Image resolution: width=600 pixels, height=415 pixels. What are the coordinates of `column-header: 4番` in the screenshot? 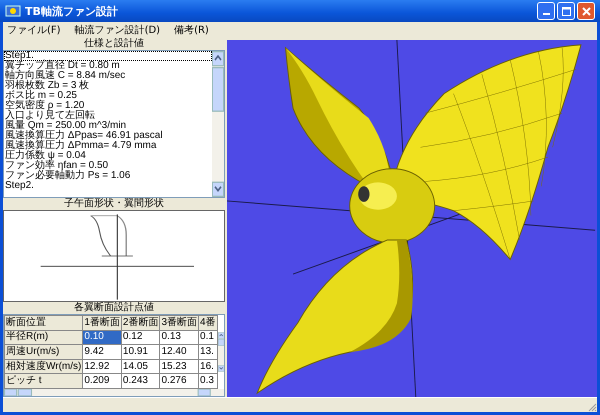 It's located at (208, 323).